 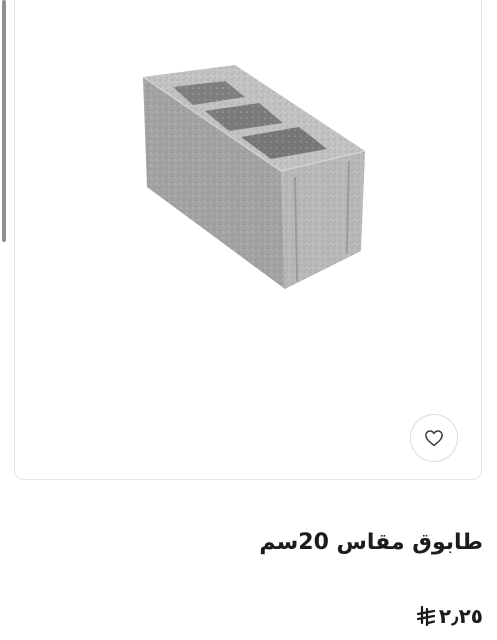 I want to click on product-price: ٢٫٢٥, so click(x=449, y=616).